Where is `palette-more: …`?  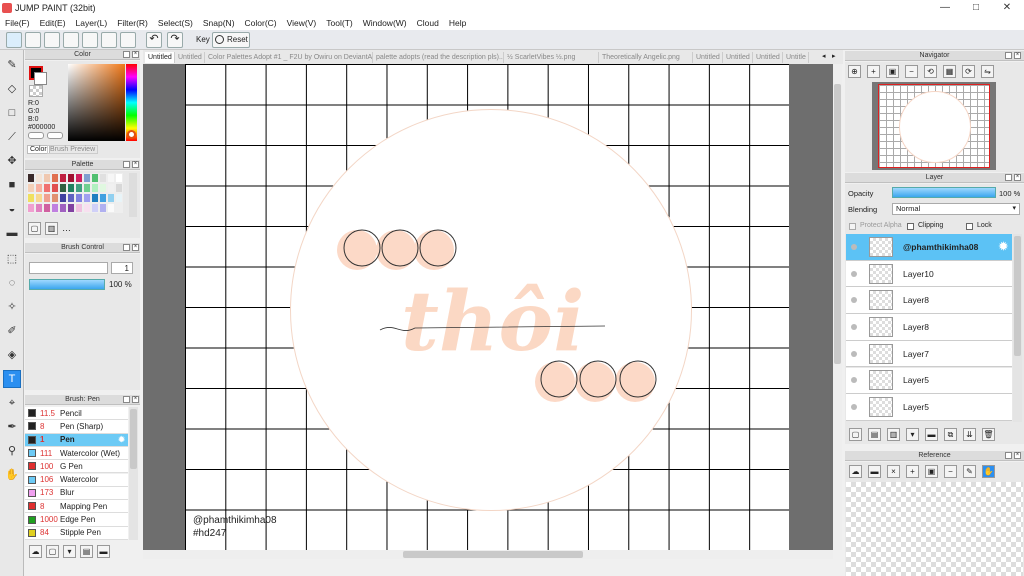 palette-more: … is located at coordinates (66, 229).